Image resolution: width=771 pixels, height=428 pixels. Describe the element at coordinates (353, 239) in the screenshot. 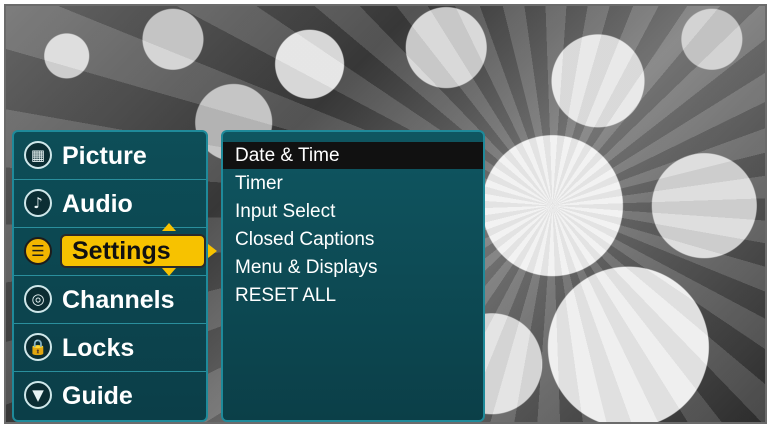

I see `submenu-item-closed-captions: Closed Captions` at that location.